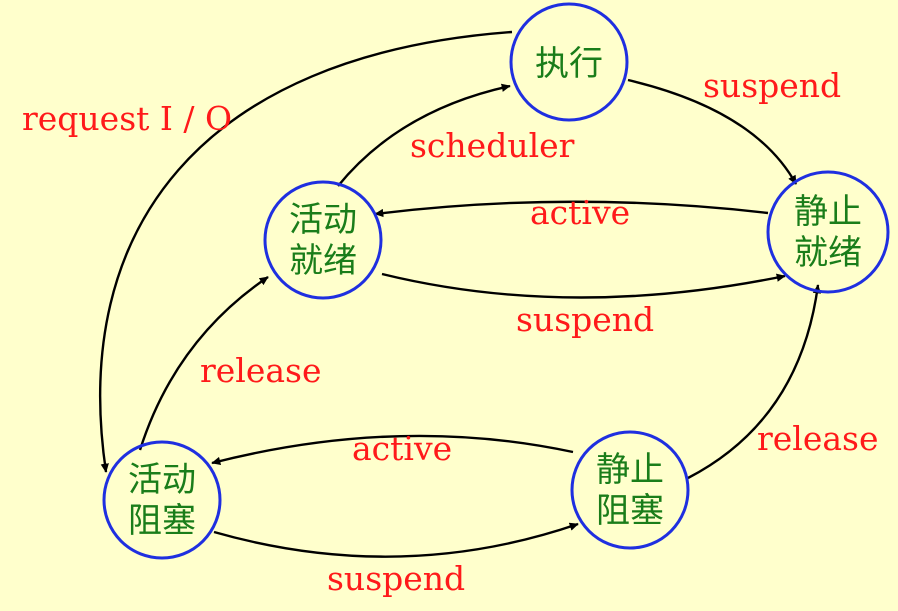 This screenshot has height=611, width=898. What do you see at coordinates (585, 319) in the screenshot?
I see `label-suspend-ready: suspend` at bounding box center [585, 319].